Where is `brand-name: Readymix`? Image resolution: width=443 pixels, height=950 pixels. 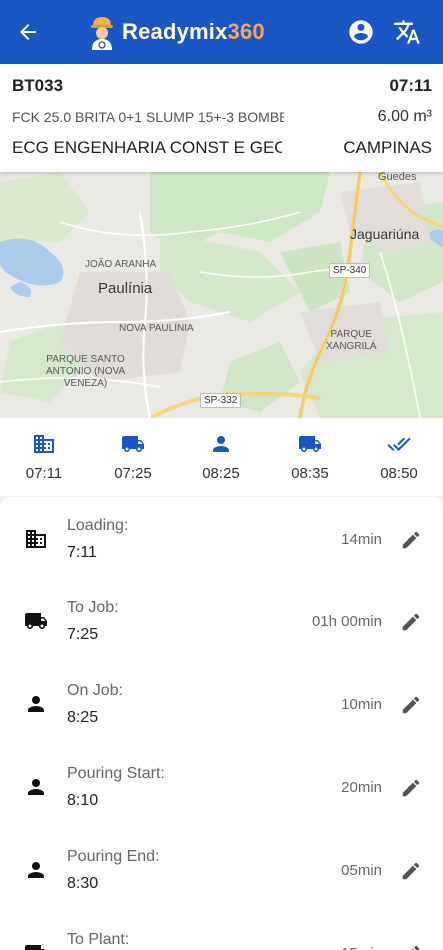
brand-name: Readymix is located at coordinates (175, 31).